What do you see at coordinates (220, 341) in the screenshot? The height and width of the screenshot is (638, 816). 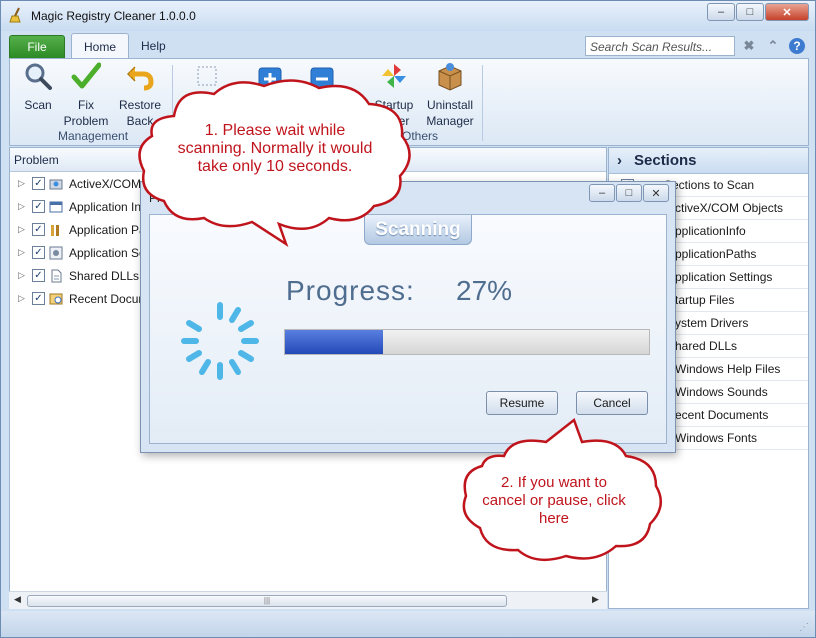 I see `loading-spinner-icon` at bounding box center [220, 341].